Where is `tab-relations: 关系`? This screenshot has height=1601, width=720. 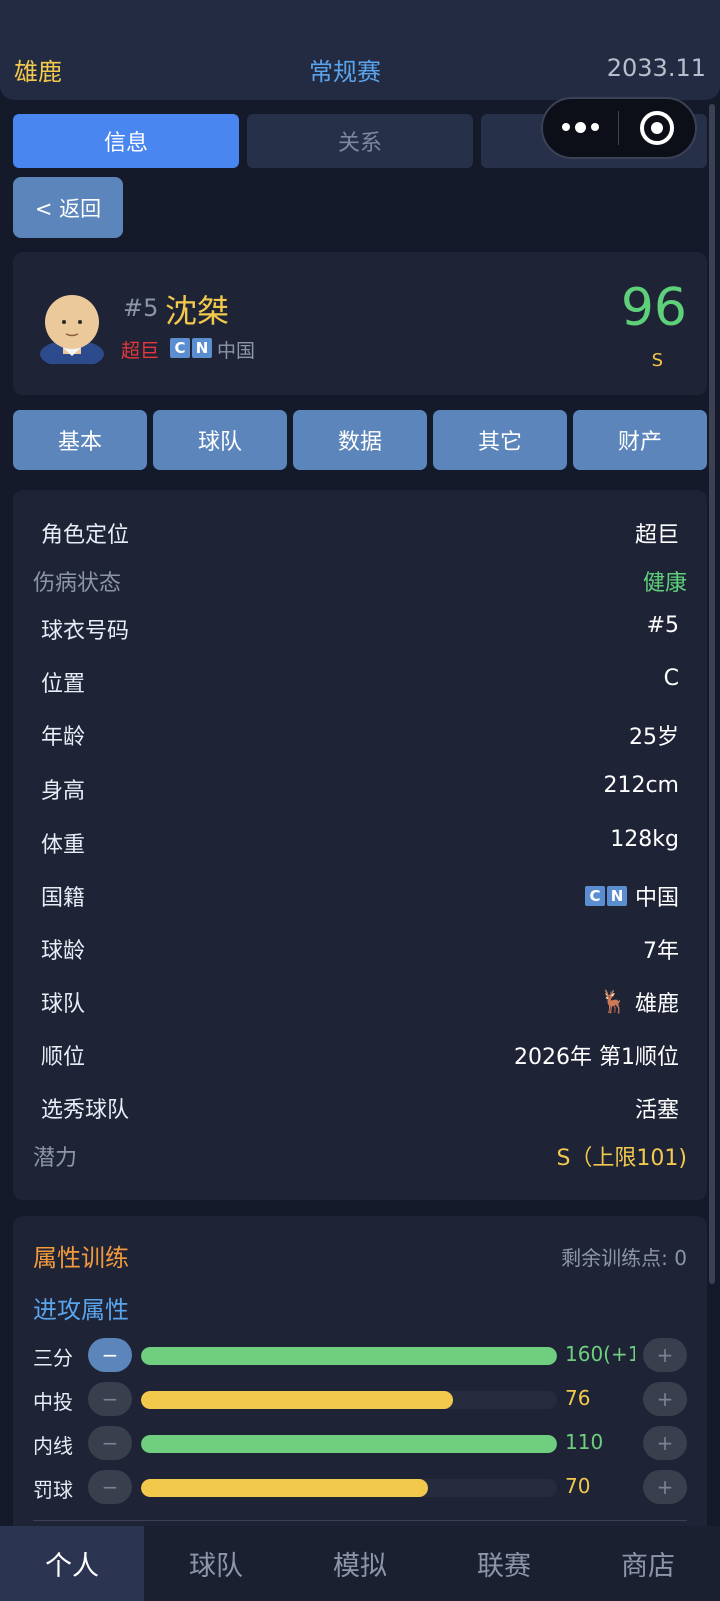
tab-relations: 关系 is located at coordinates (360, 141).